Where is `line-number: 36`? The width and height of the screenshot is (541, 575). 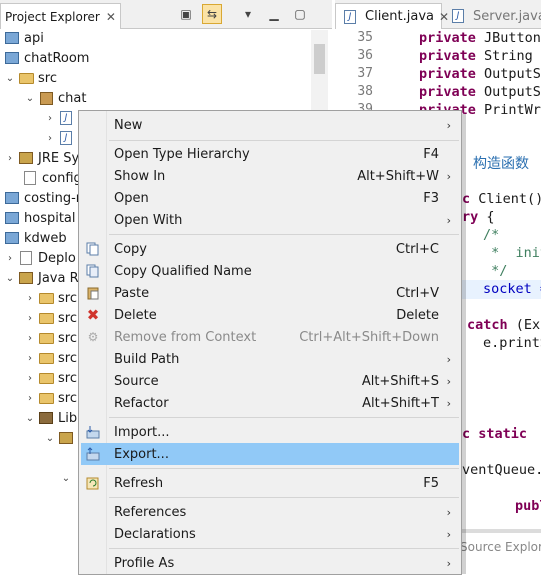
line-number: 36 is located at coordinates (365, 55).